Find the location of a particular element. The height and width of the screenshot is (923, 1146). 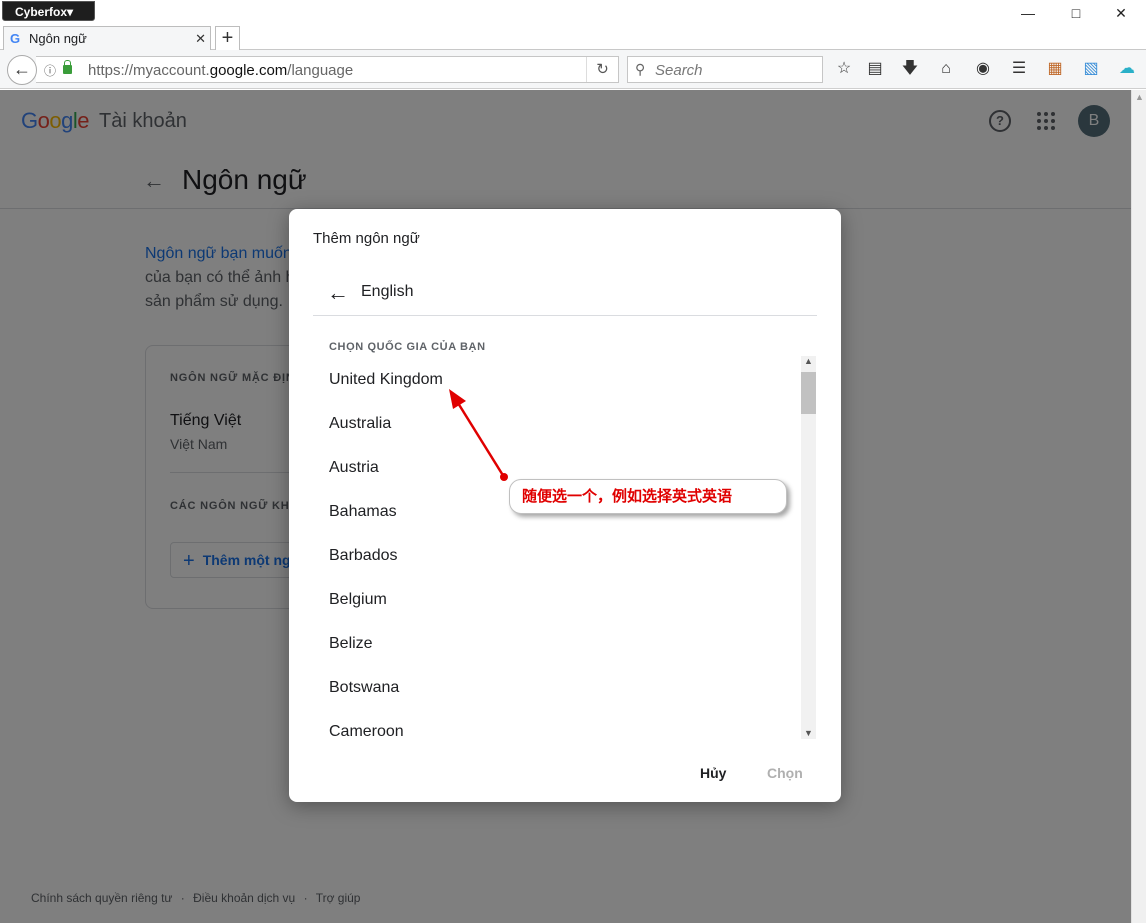

reload-icon: ↻ is located at coordinates (602, 69).